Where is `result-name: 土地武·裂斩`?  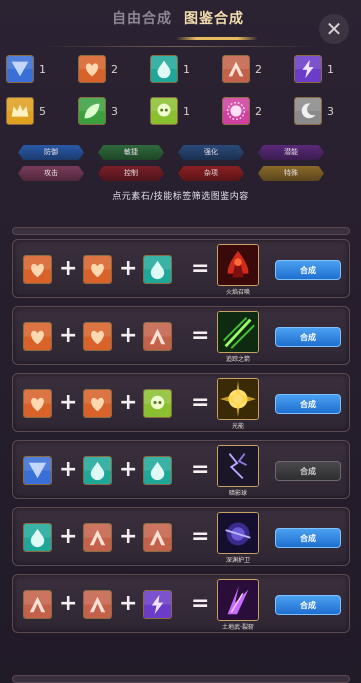 result-name: 土地武·裂斩 is located at coordinates (238, 627).